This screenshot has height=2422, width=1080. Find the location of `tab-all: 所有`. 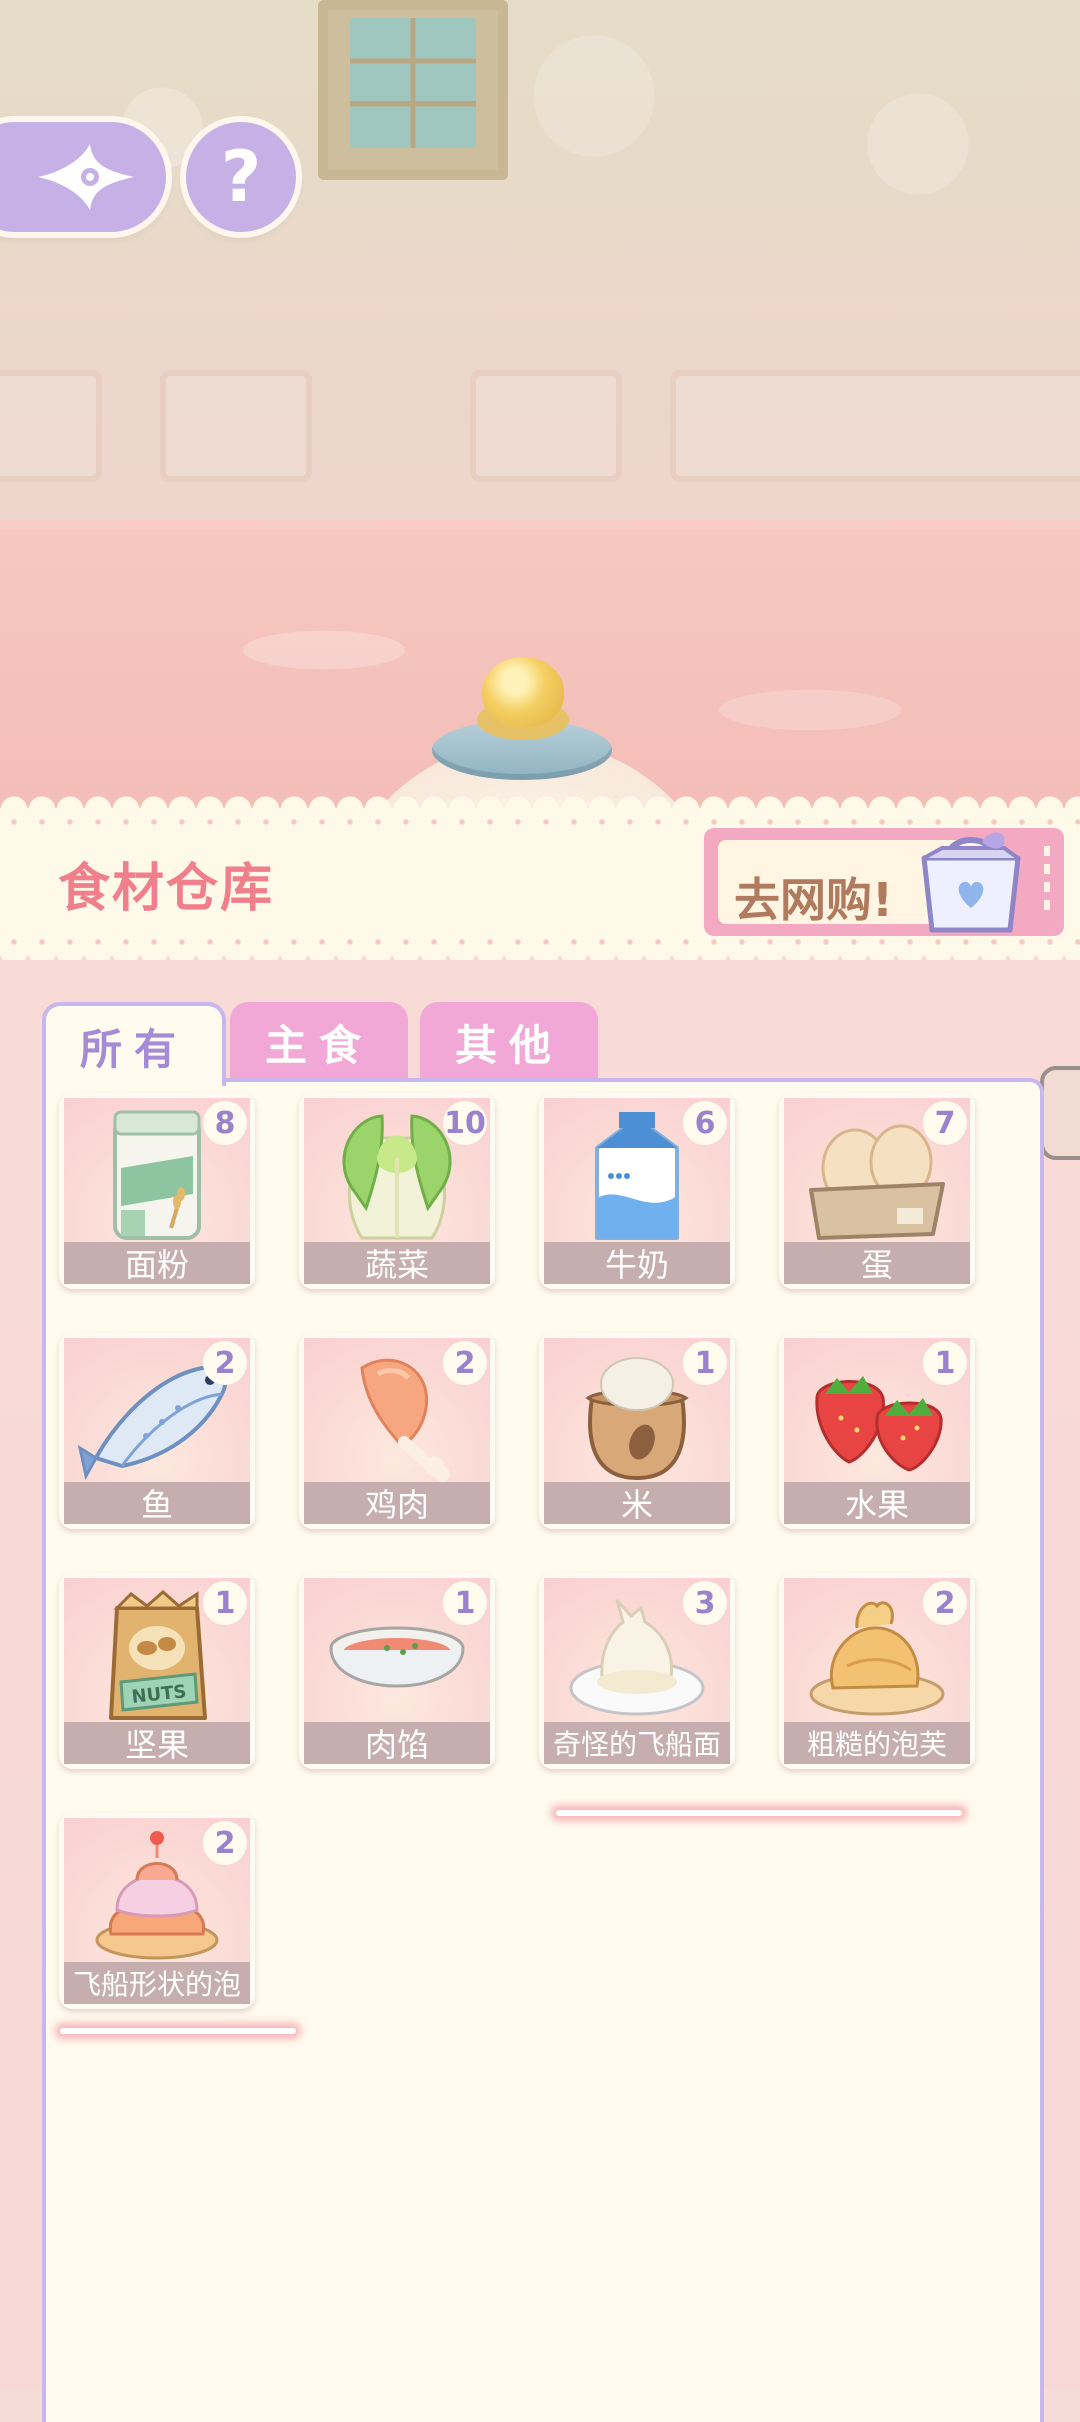

tab-all: 所有 is located at coordinates (134, 1044).